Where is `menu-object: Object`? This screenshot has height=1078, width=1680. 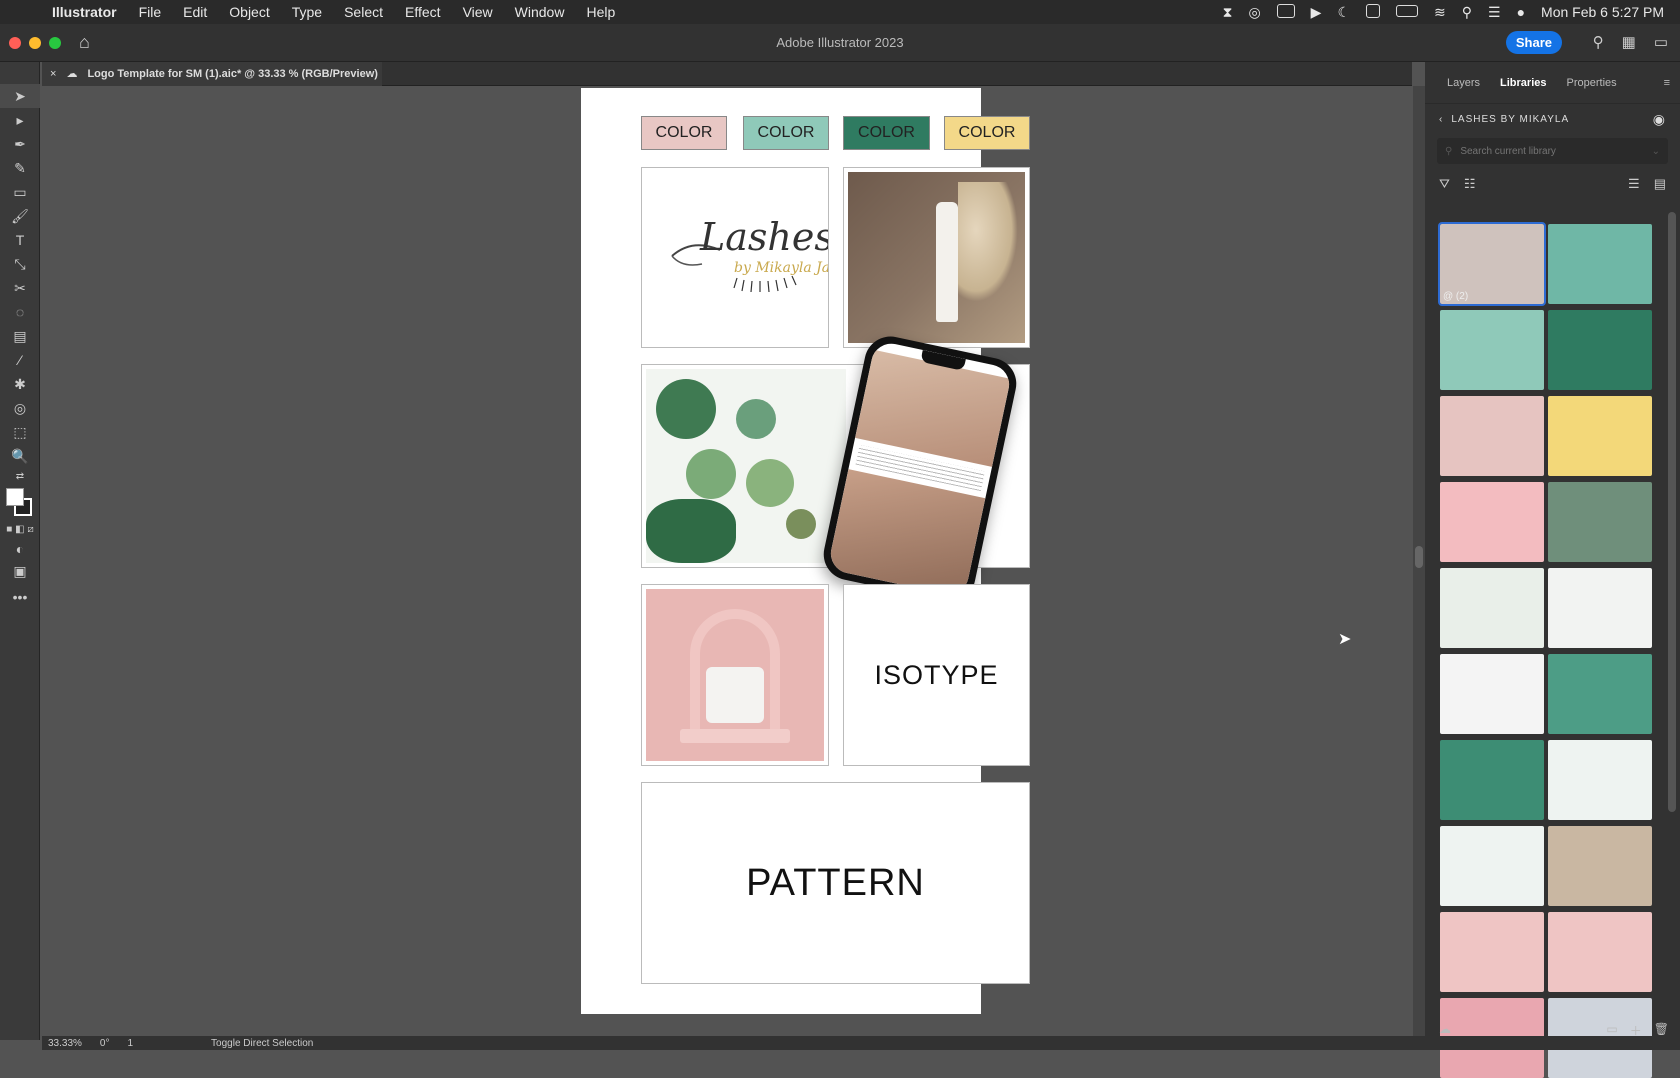
menu-object: Object is located at coordinates (249, 12).